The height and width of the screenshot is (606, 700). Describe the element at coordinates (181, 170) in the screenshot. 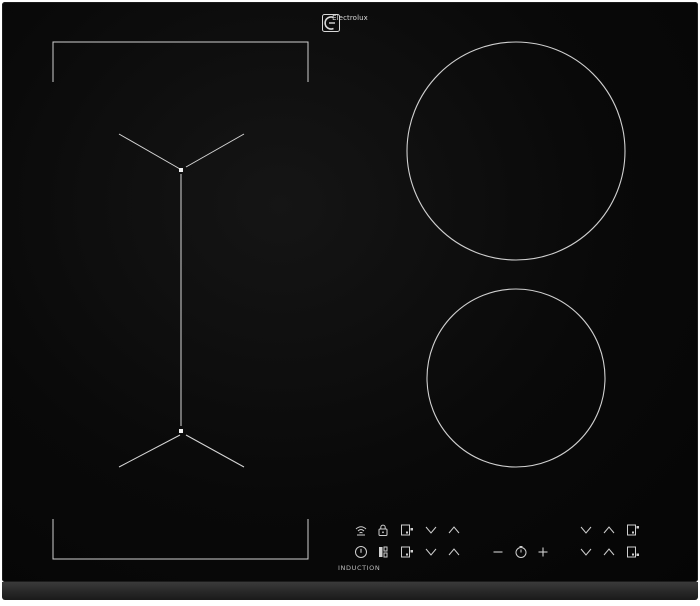

I see `marking-top-dot` at that location.